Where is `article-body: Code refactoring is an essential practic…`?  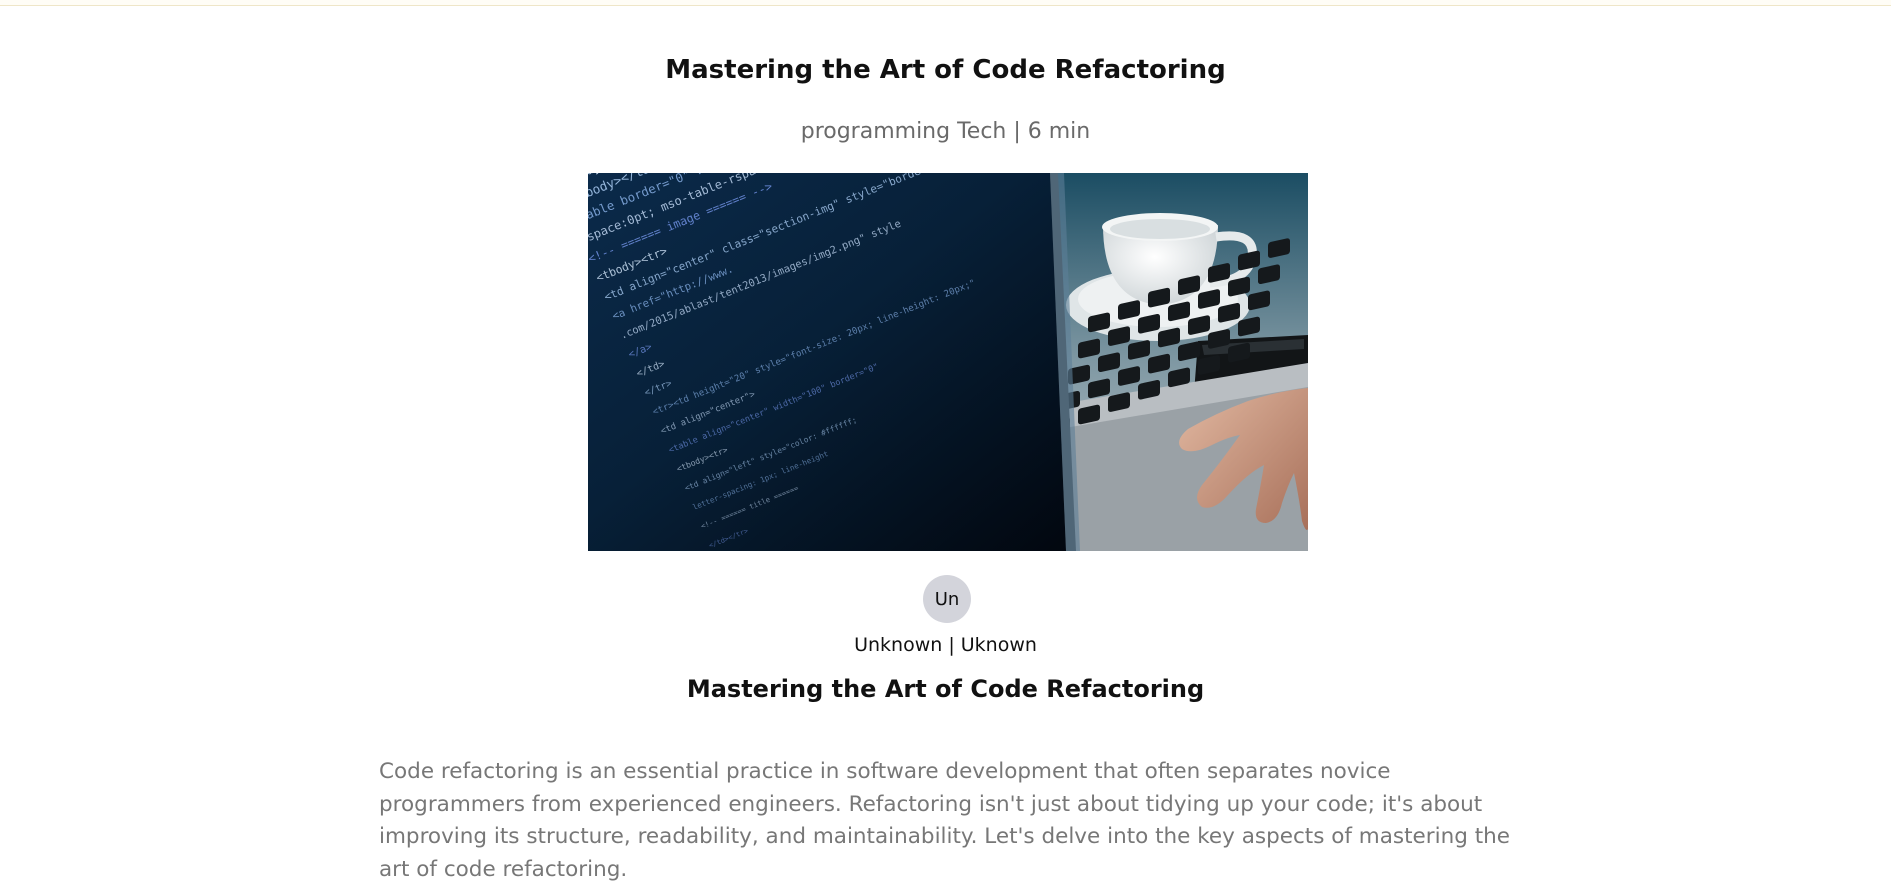
article-body: Code refactoring is an essential practic… is located at coordinates (944, 820).